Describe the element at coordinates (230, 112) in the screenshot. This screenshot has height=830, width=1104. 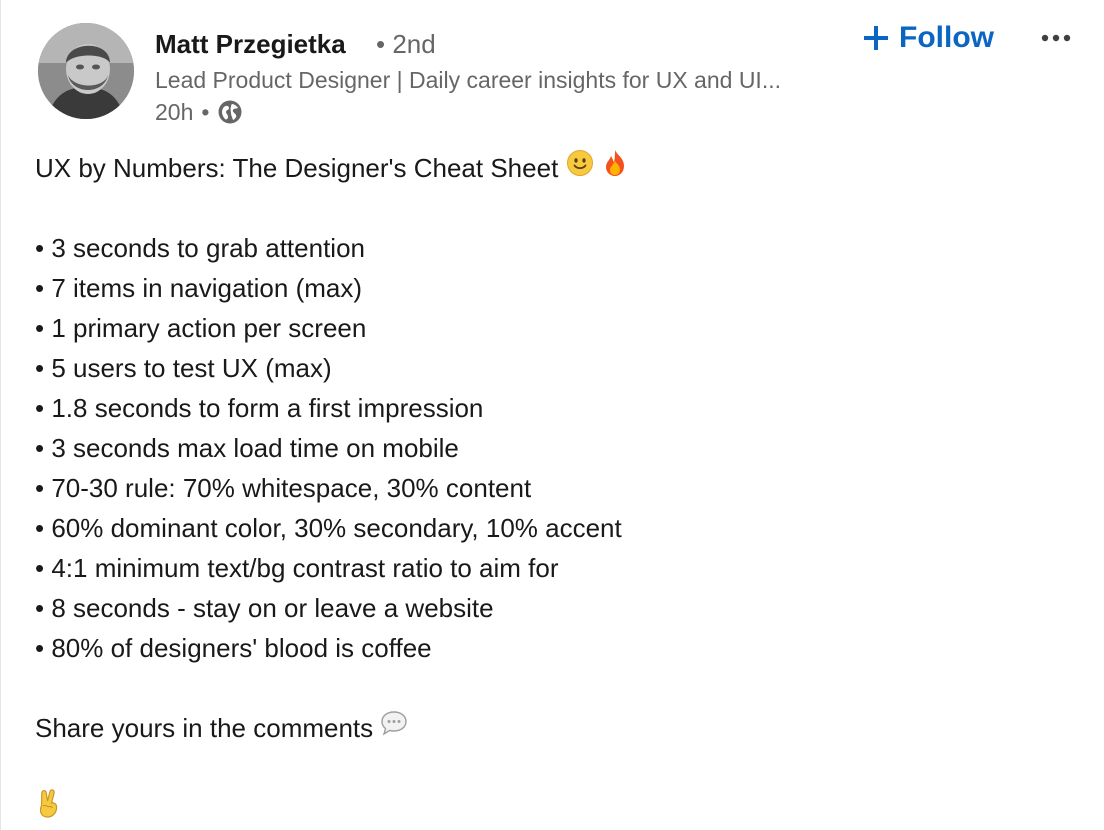
I see `globe-icon` at that location.